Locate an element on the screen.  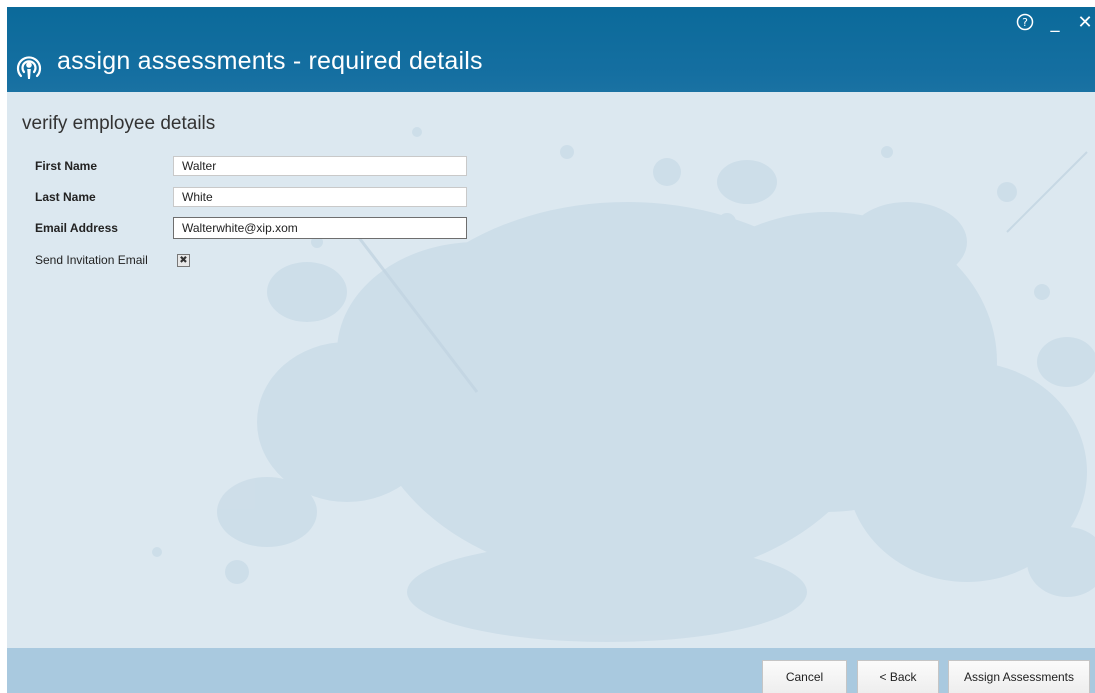
broadcast-icon is located at coordinates (29, 67).